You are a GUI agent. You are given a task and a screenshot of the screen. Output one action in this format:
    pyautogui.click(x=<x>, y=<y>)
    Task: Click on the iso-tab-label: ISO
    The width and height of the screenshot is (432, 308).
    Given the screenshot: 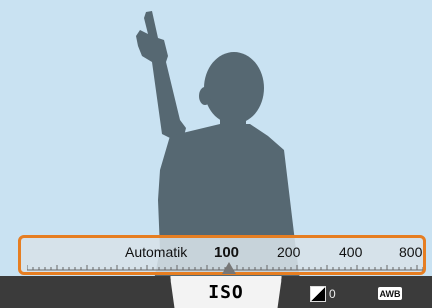 What is the action you would take?
    pyautogui.click(x=226, y=292)
    